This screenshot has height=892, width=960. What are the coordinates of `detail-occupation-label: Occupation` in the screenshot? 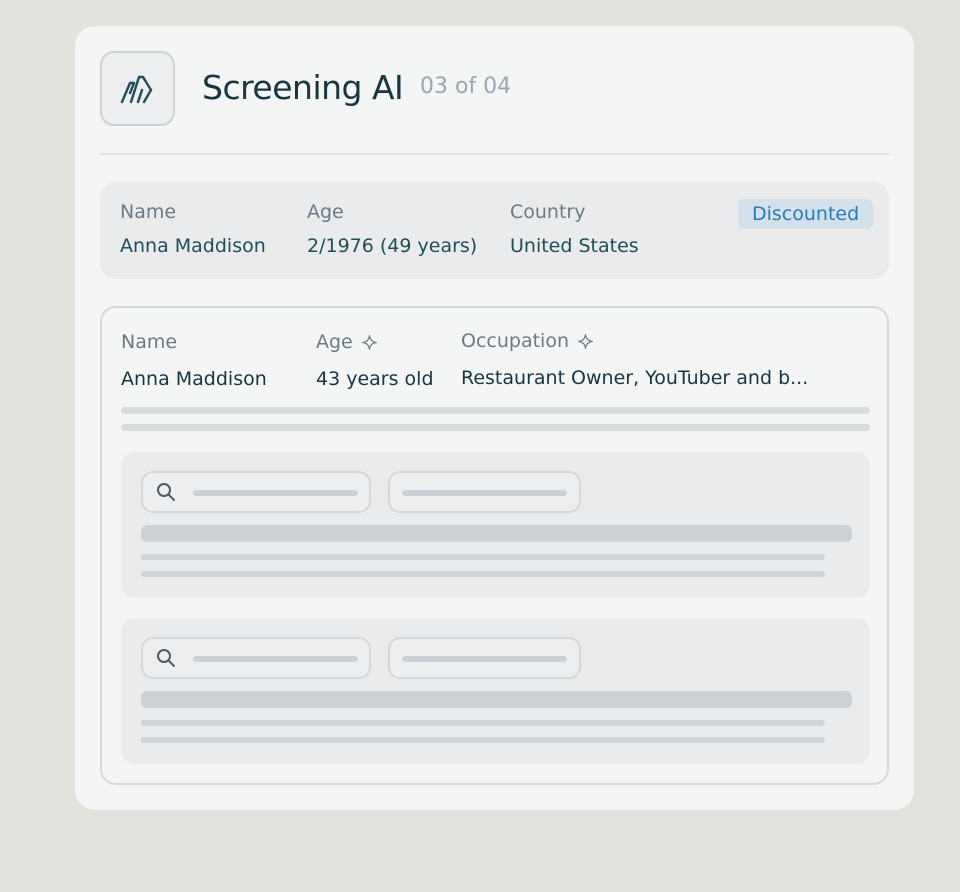 It's located at (527, 341).